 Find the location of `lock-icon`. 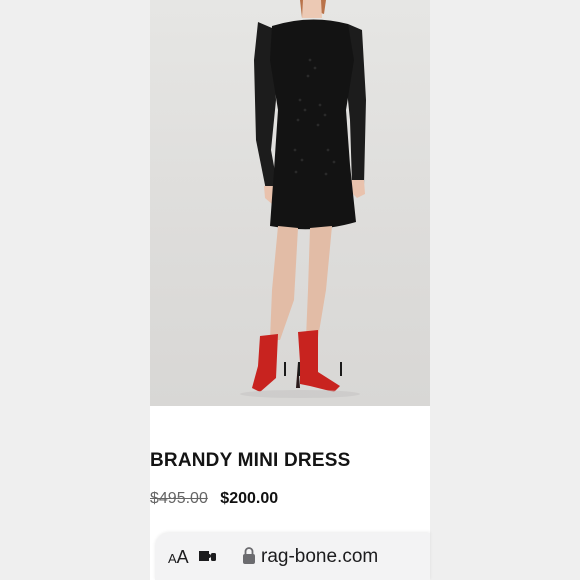

lock-icon is located at coordinates (249, 555).